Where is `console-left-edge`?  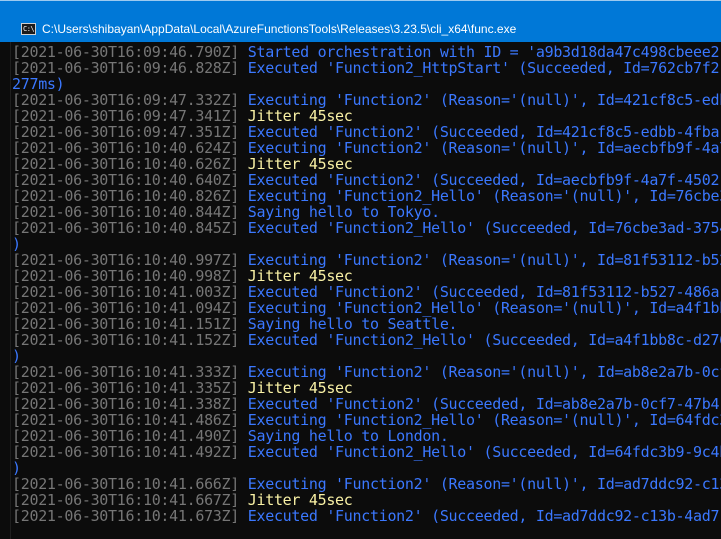
console-left-edge is located at coordinates (10, 290).